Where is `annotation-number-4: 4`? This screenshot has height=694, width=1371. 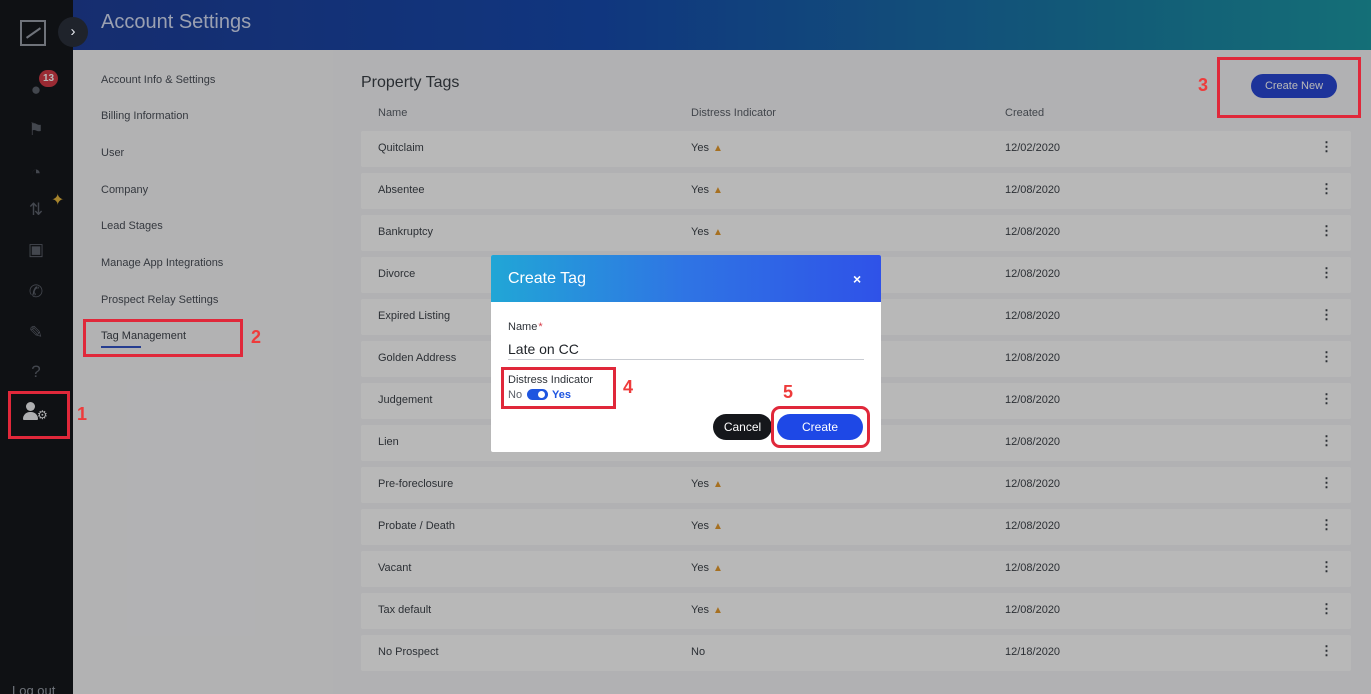 annotation-number-4: 4 is located at coordinates (628, 387).